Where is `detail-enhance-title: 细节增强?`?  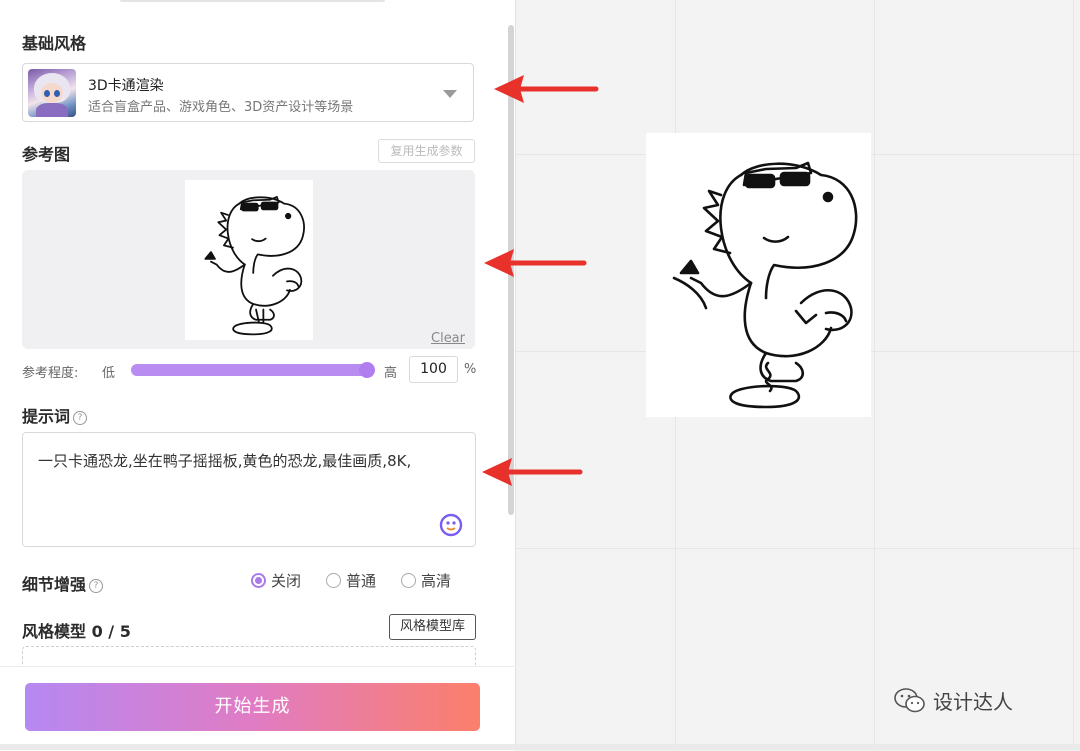 detail-enhance-title: 细节增强? is located at coordinates (63, 583).